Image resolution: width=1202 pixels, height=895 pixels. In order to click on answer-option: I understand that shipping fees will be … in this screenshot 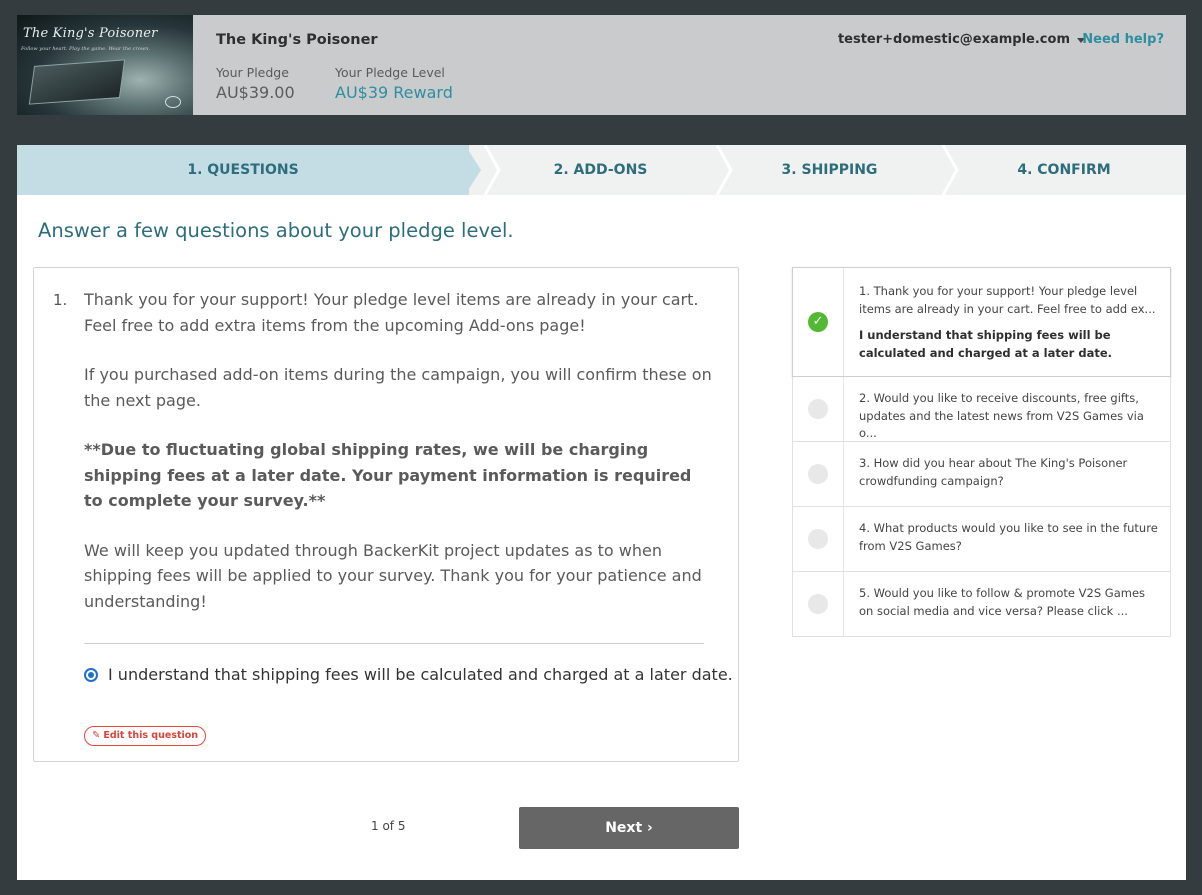, I will do `click(408, 674)`.